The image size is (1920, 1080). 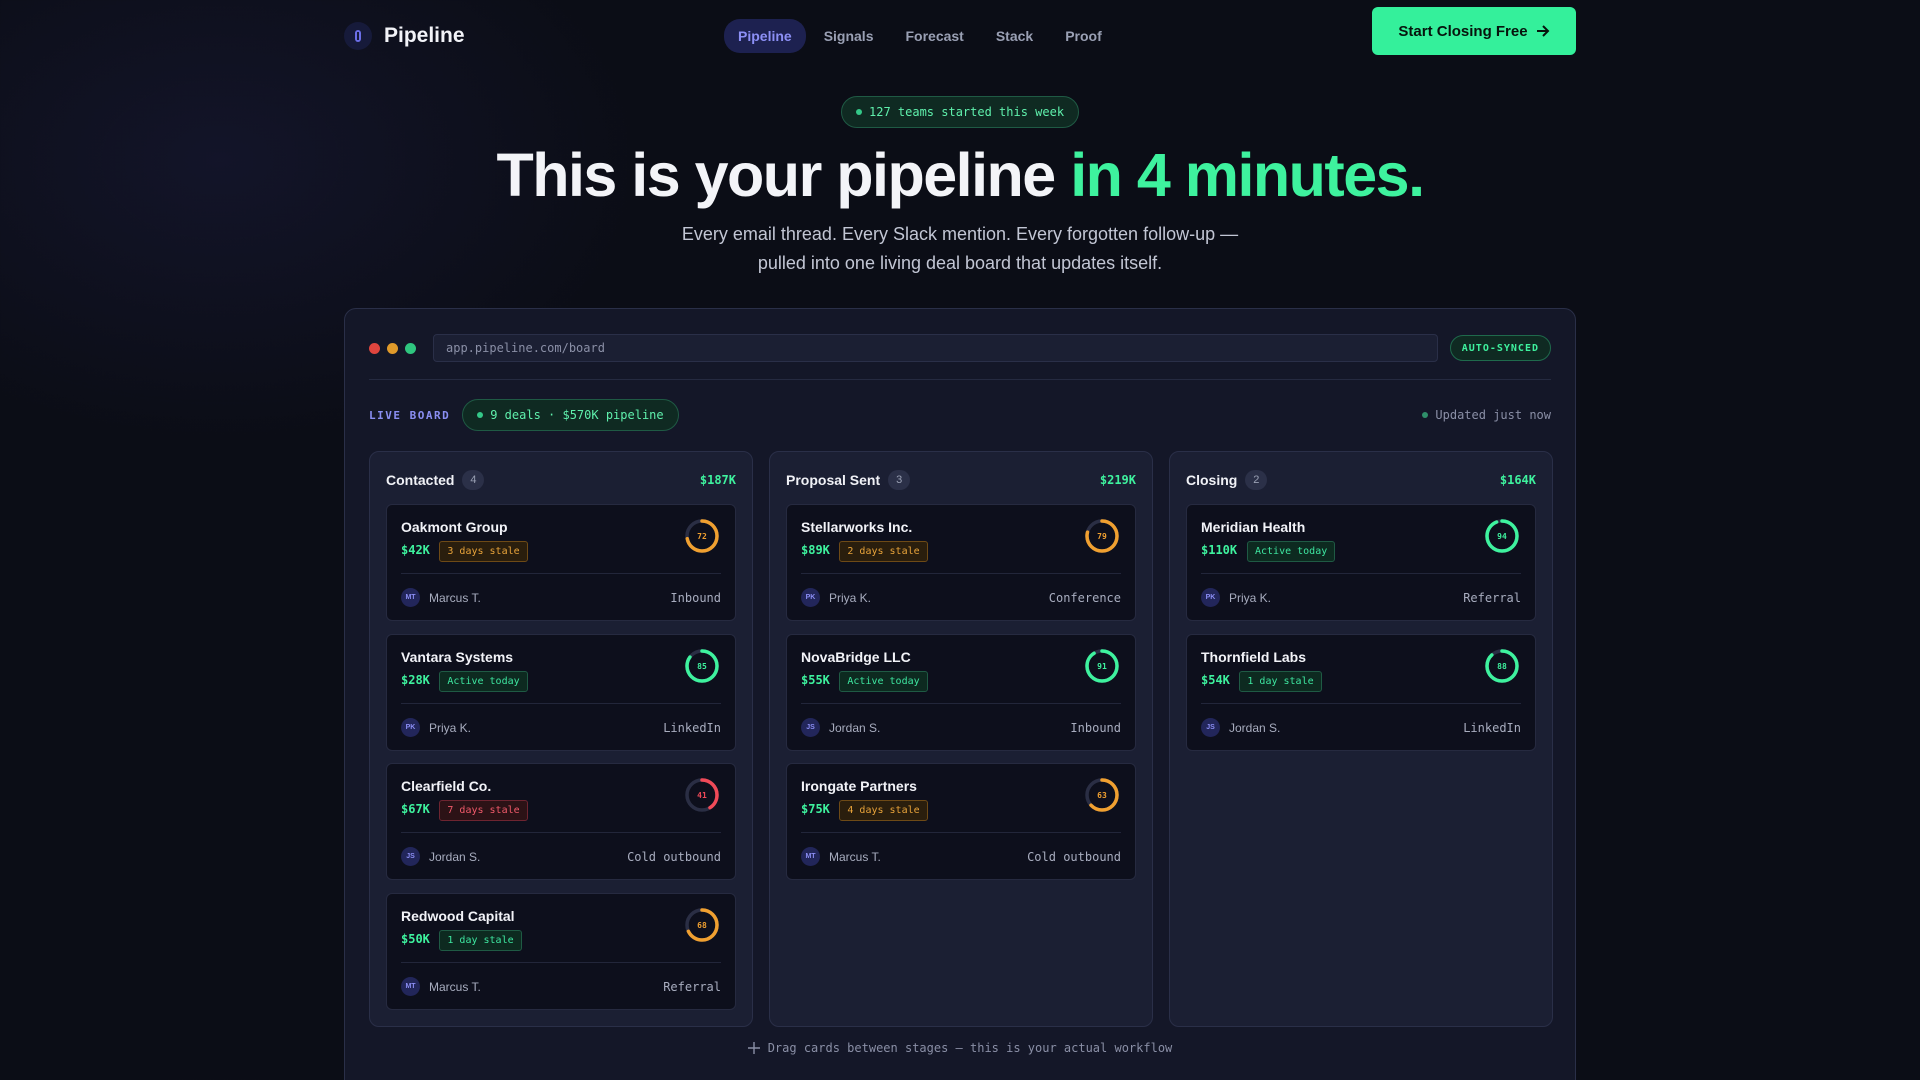 What do you see at coordinates (833, 480) in the screenshot?
I see `column-title: Proposal Sent` at bounding box center [833, 480].